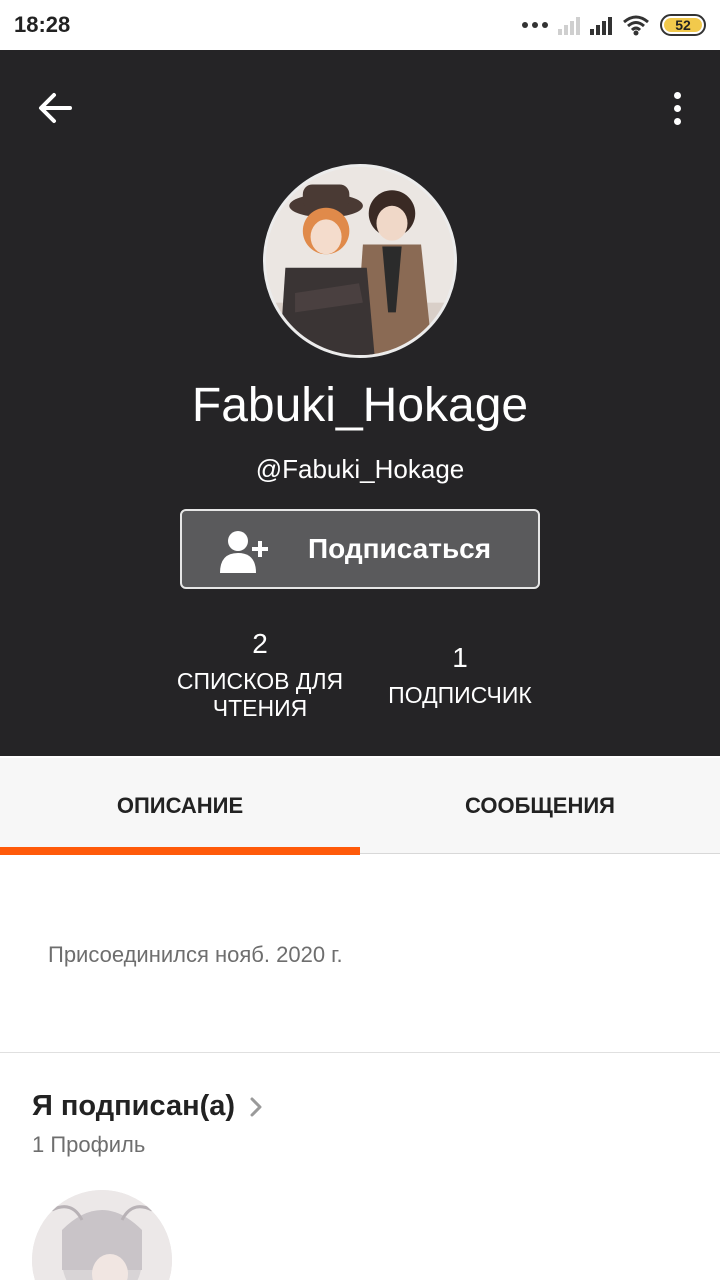  Describe the element at coordinates (601, 25) in the screenshot. I see `signal-icon` at that location.